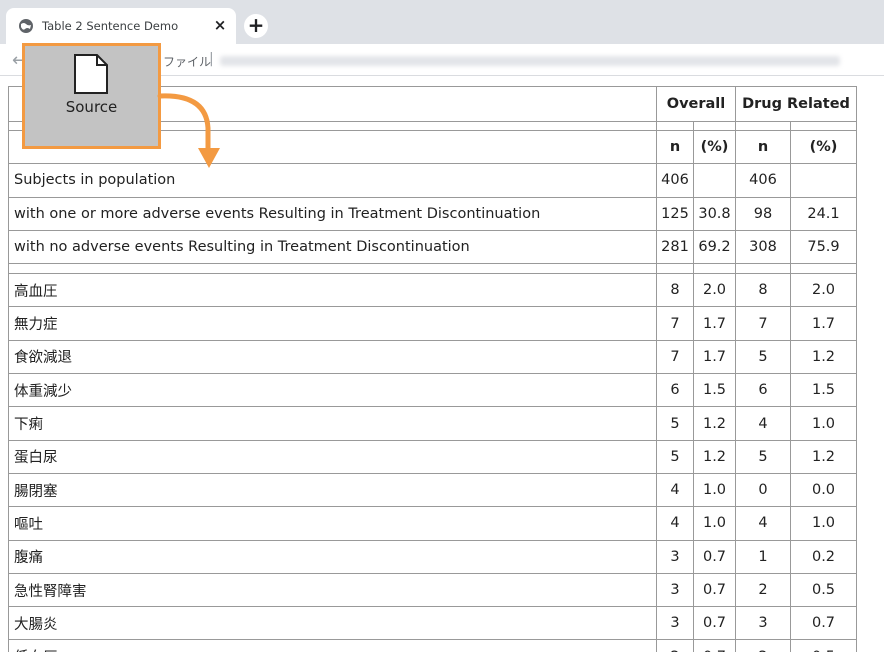 The width and height of the screenshot is (884, 652). Describe the element at coordinates (675, 213) in the screenshot. I see `overall-n-cell: 125` at that location.